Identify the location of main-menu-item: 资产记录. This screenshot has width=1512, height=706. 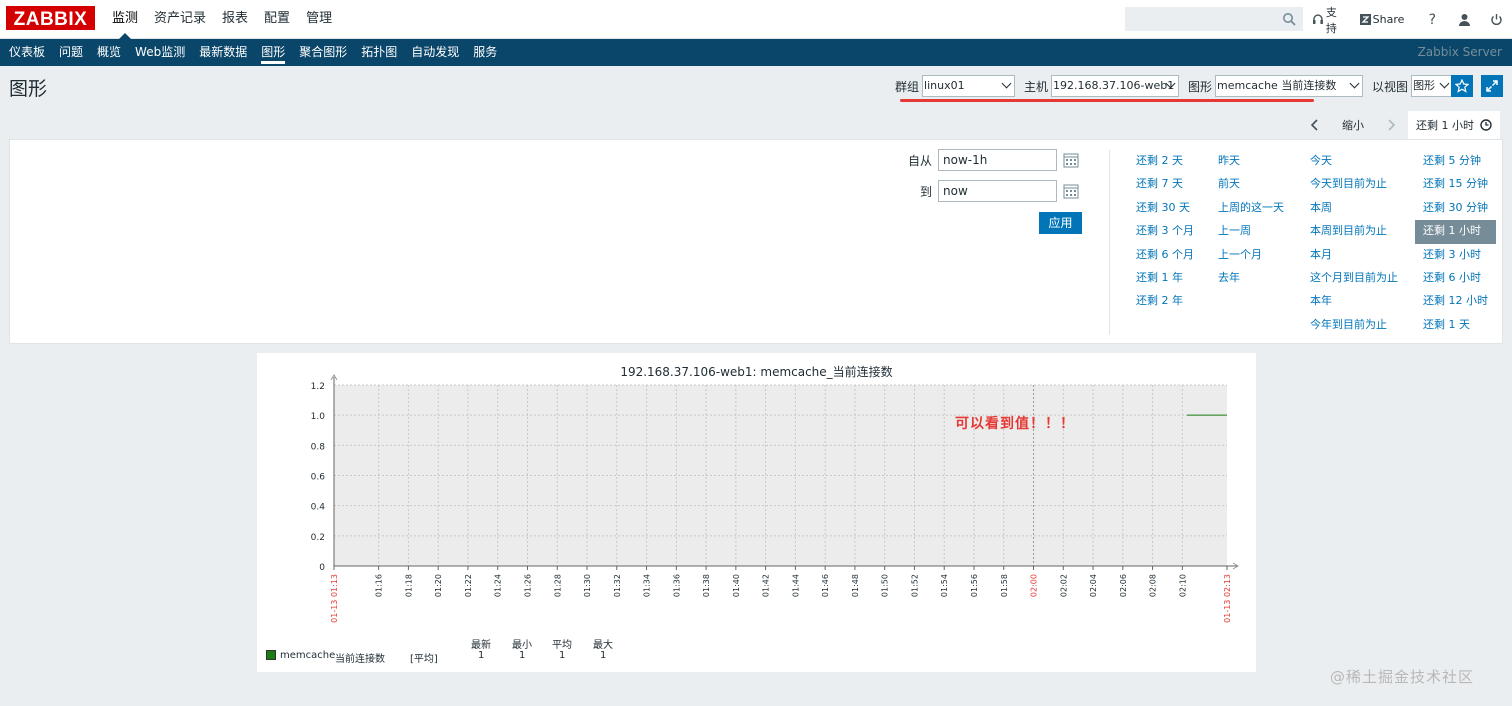
(180, 19).